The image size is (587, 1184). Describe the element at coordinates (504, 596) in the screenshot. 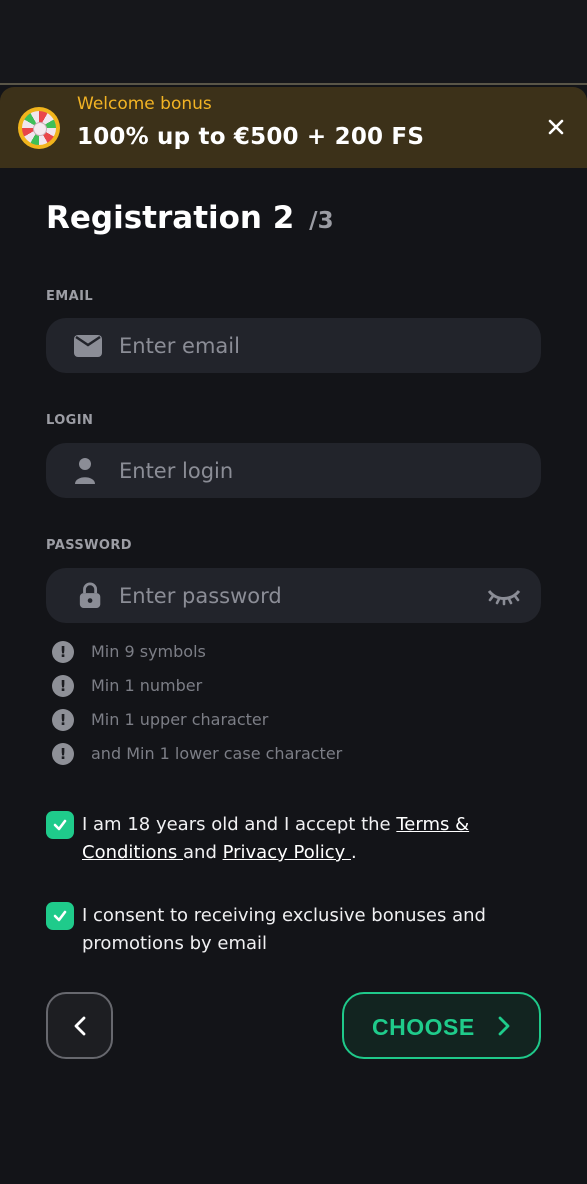

I see `eye-closed-icon` at that location.